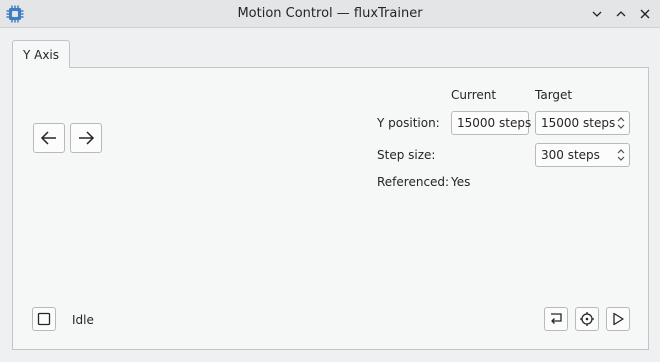  What do you see at coordinates (406, 155) in the screenshot?
I see `step-size-label: Step size:` at bounding box center [406, 155].